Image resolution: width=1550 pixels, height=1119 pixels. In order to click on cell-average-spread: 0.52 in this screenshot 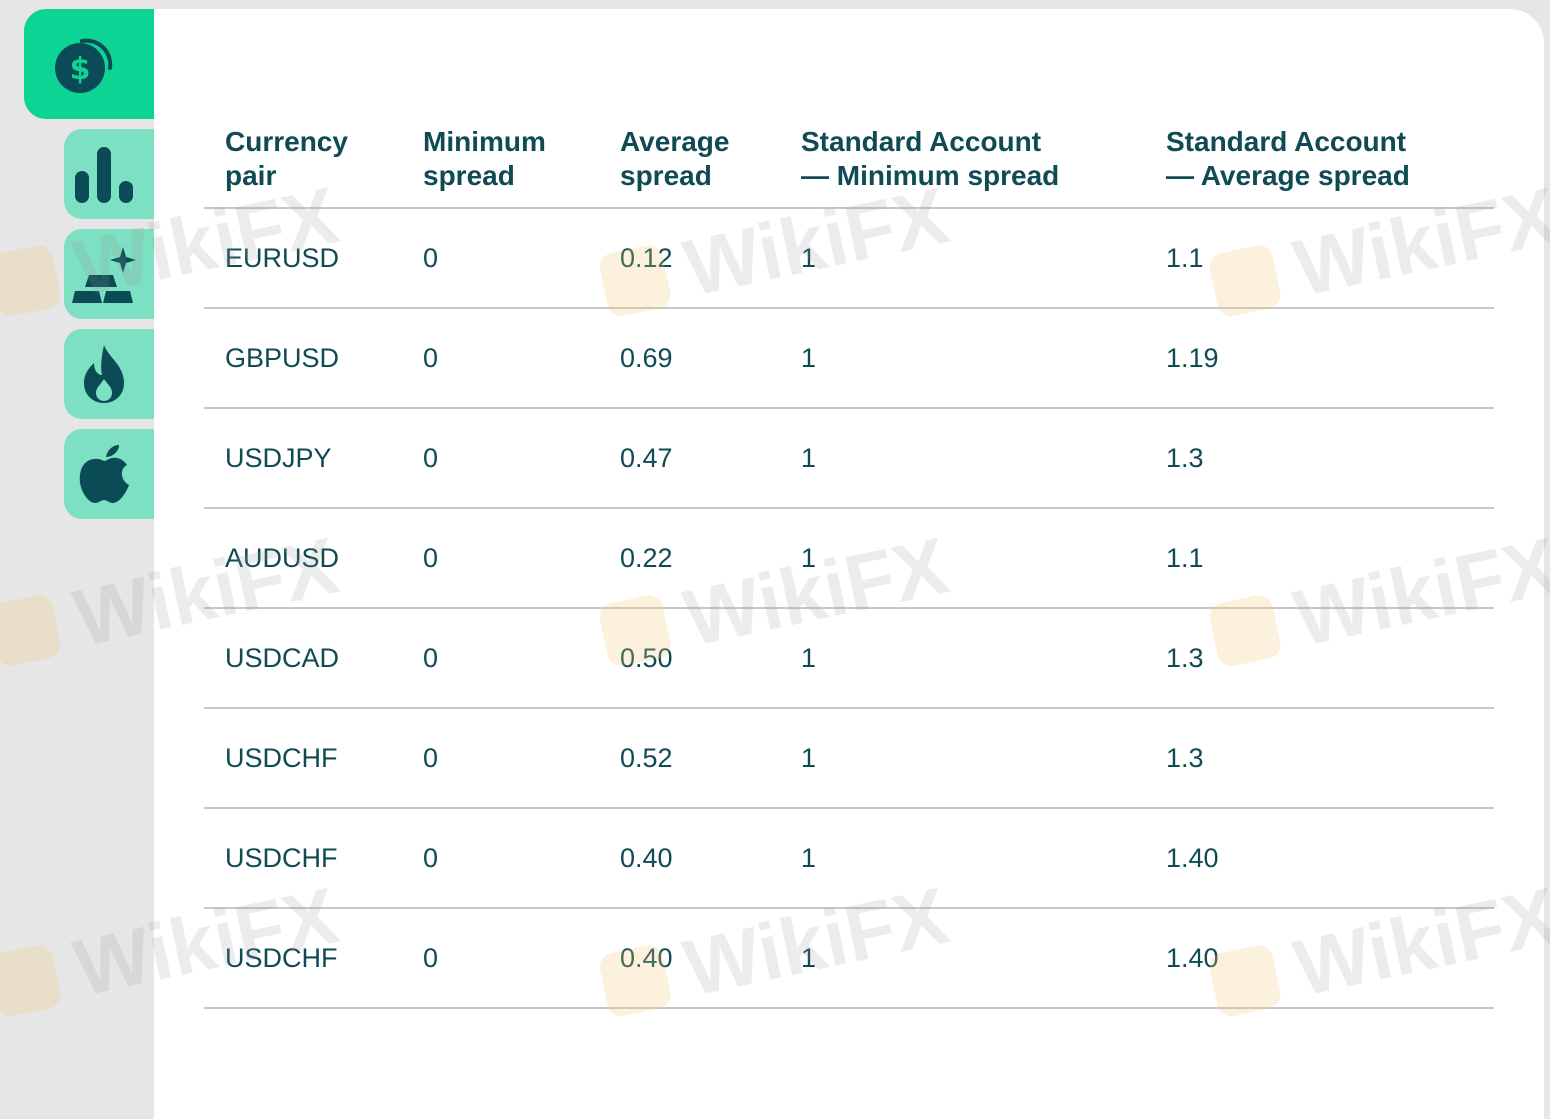, I will do `click(689, 758)`.